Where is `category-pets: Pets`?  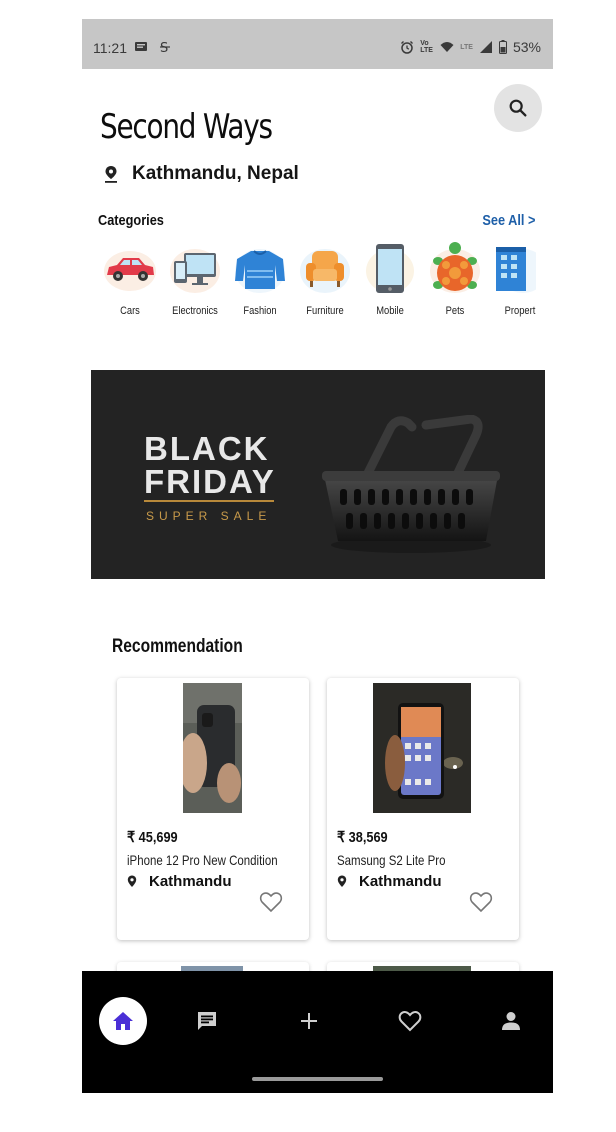 category-pets: Pets is located at coordinates (455, 281).